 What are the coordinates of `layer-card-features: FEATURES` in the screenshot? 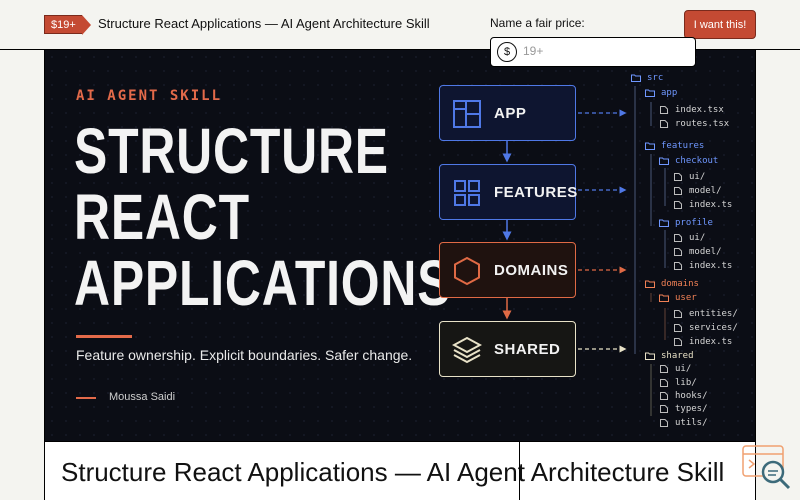 It's located at (508, 192).